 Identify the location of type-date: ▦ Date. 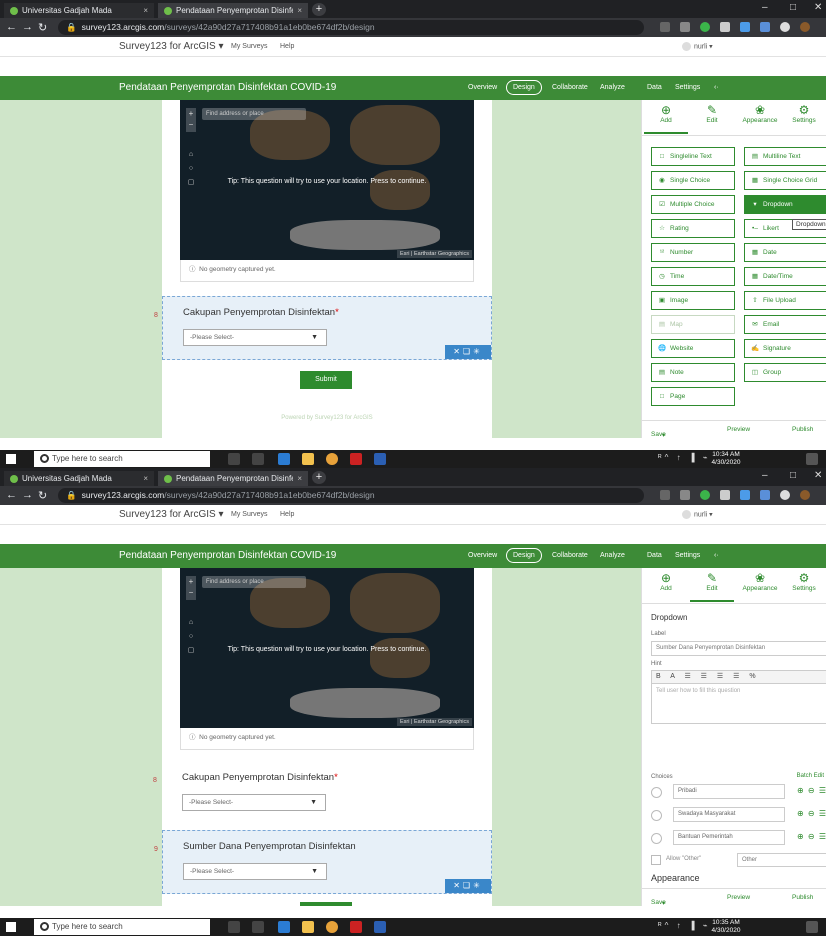
(785, 252).